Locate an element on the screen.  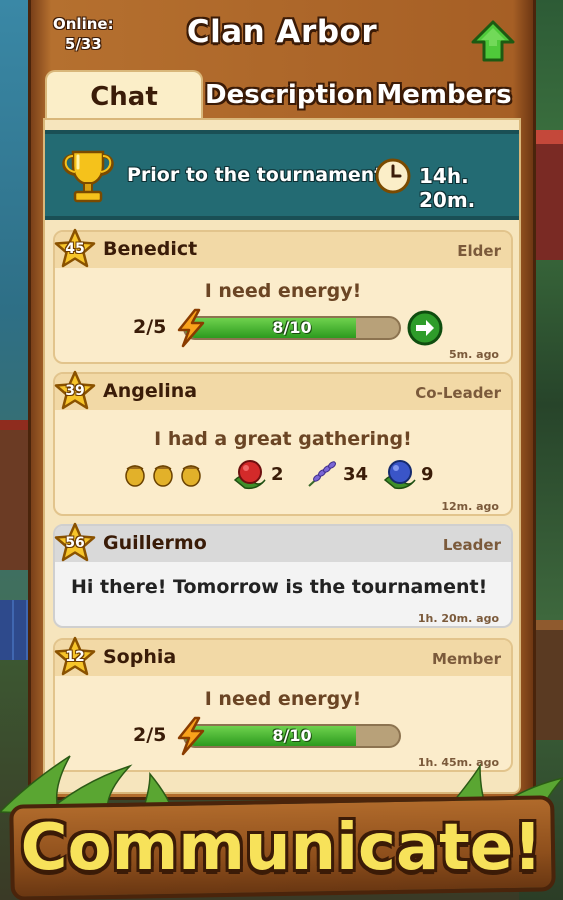
acorns-icon is located at coordinates (163, 476).